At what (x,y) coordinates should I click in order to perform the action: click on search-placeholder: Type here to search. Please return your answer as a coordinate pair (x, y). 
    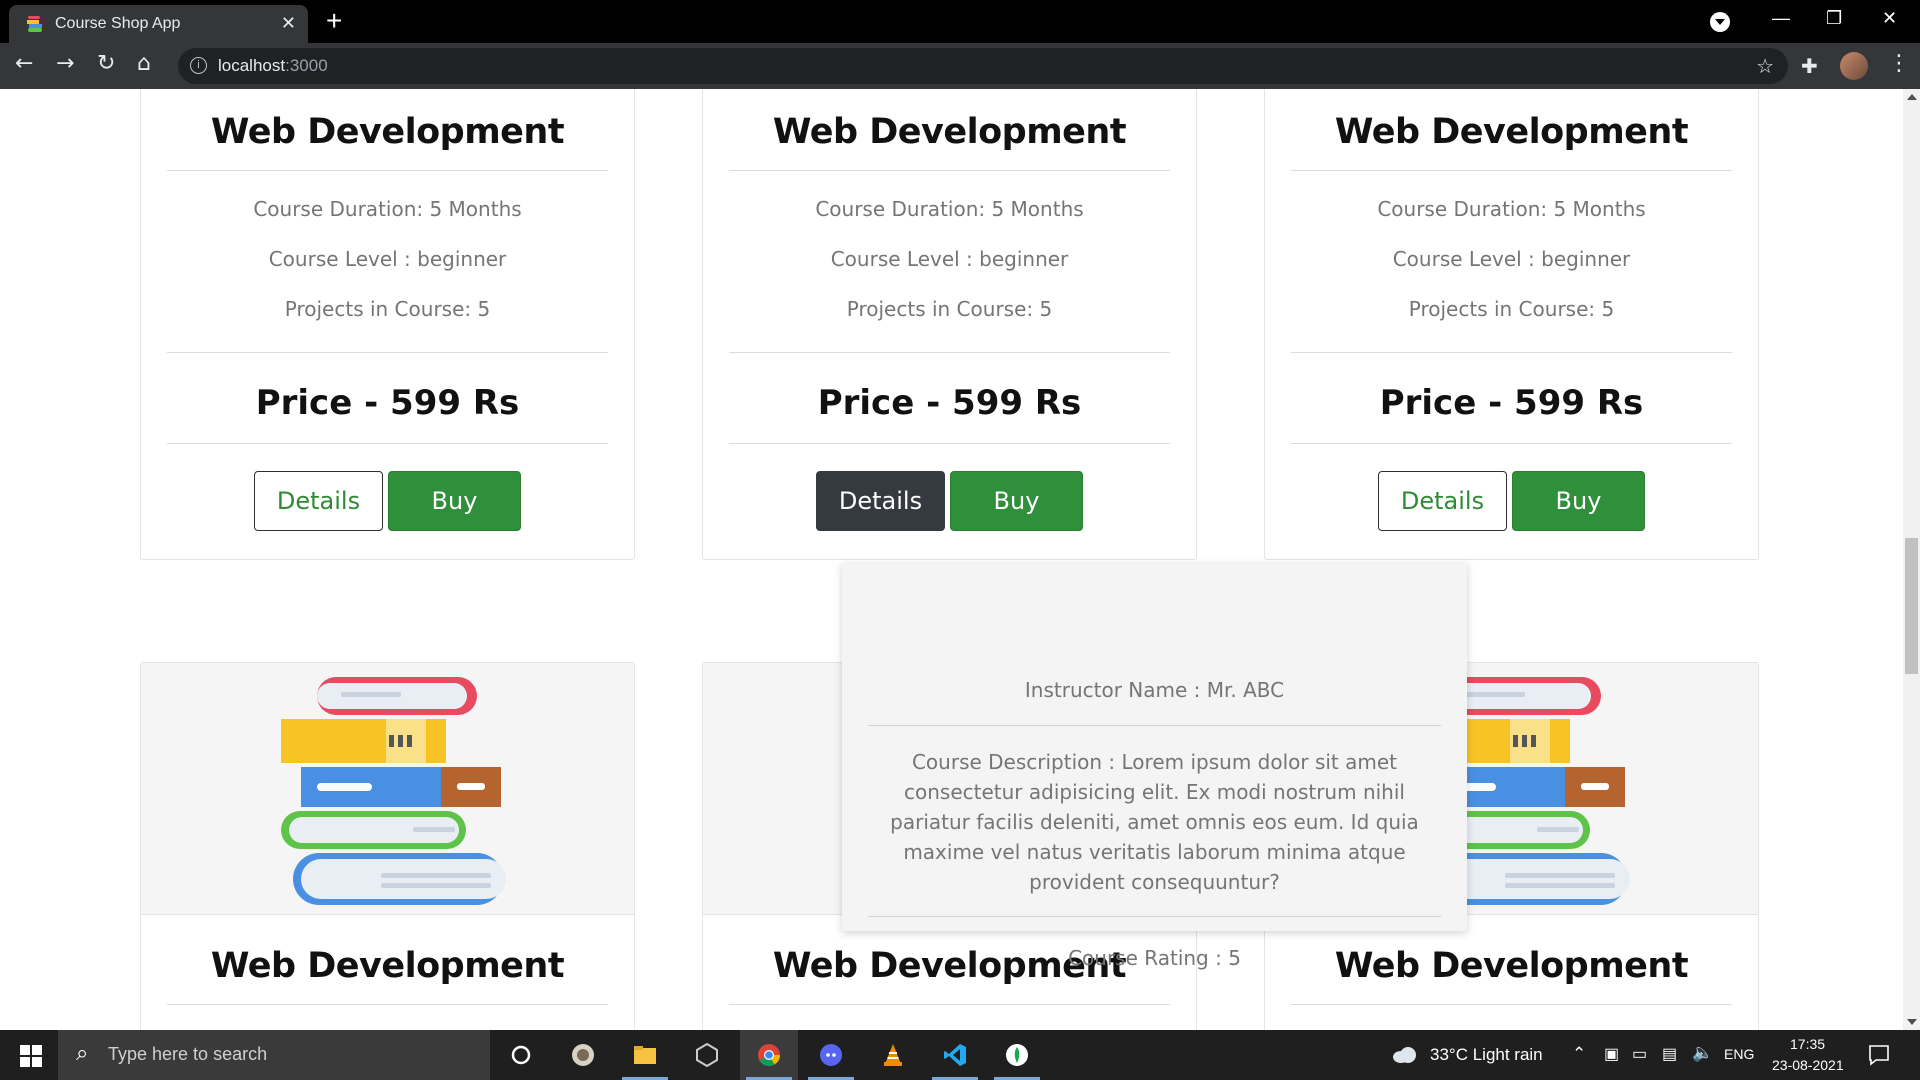
    Looking at the image, I should click on (188, 1054).